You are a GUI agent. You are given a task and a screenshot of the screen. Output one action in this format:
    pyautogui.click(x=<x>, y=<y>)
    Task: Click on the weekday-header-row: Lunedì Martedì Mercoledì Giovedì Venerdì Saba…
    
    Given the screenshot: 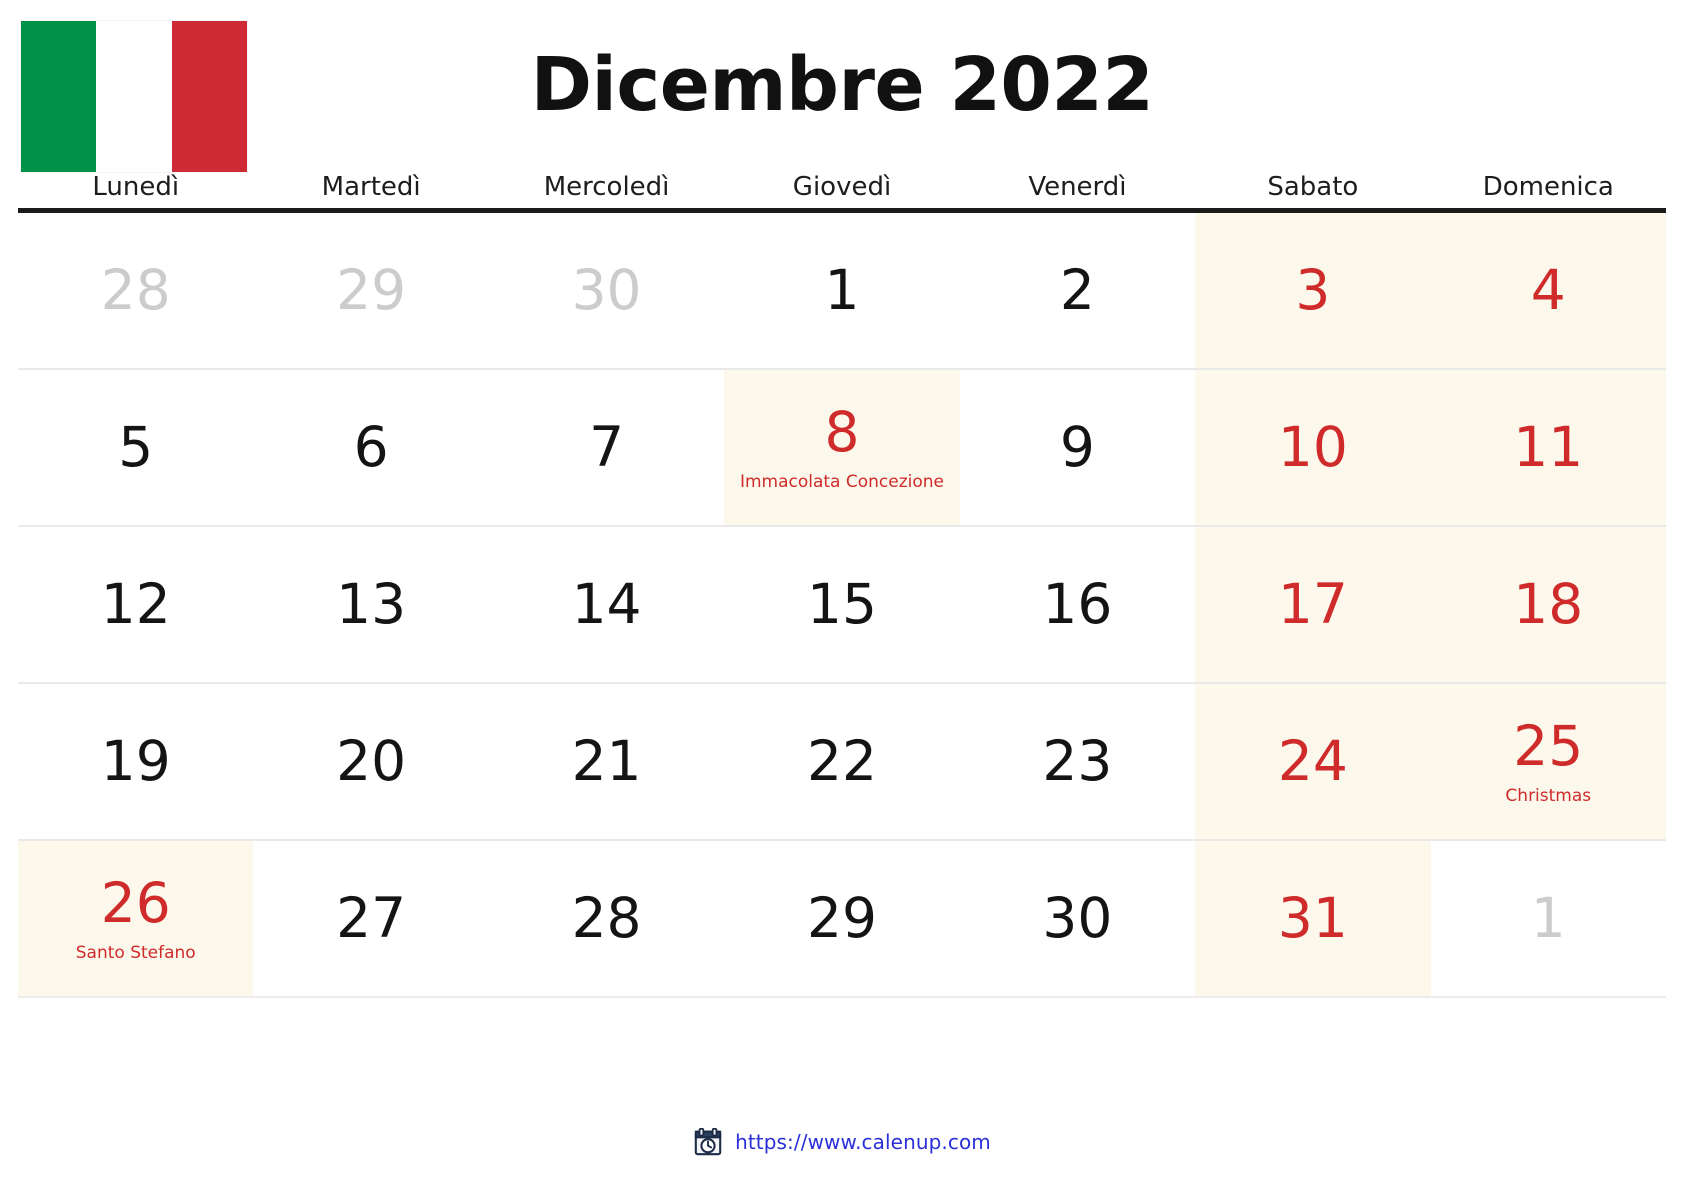 What is the action you would take?
    pyautogui.click(x=842, y=192)
    